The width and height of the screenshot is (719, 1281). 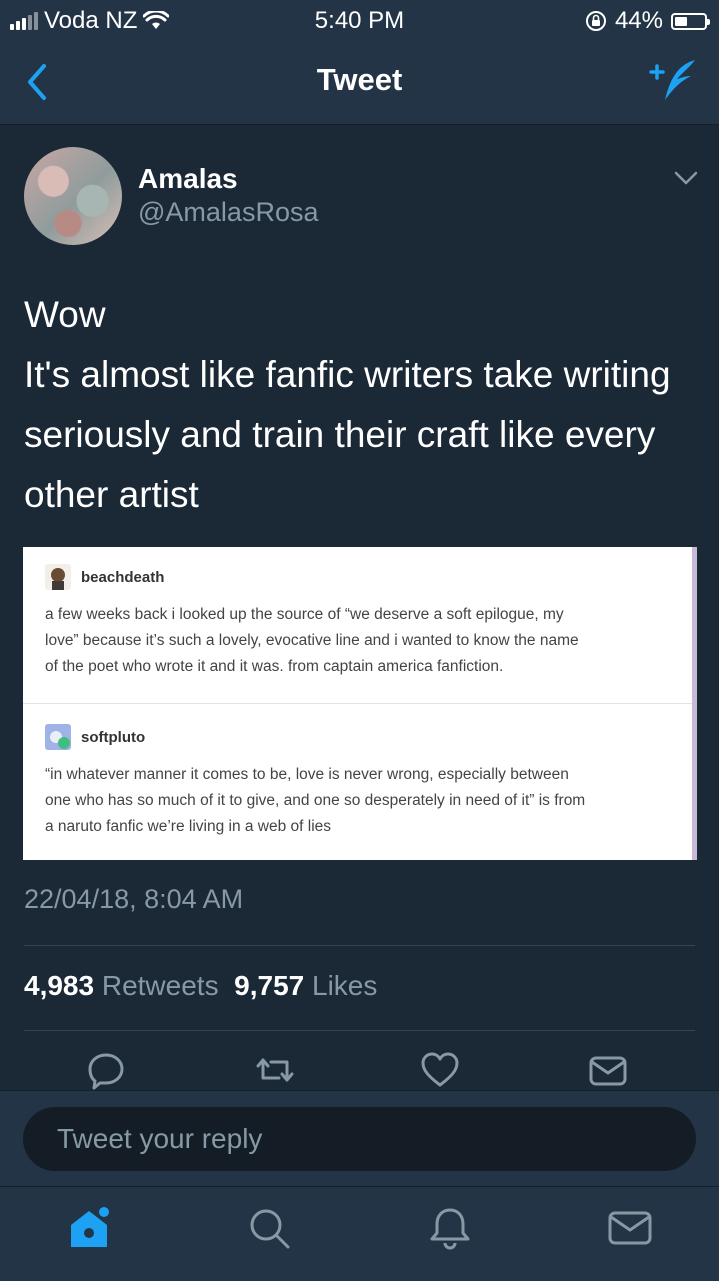 I want to click on reply-bar: Tweet your reply, so click(x=359, y=1138).